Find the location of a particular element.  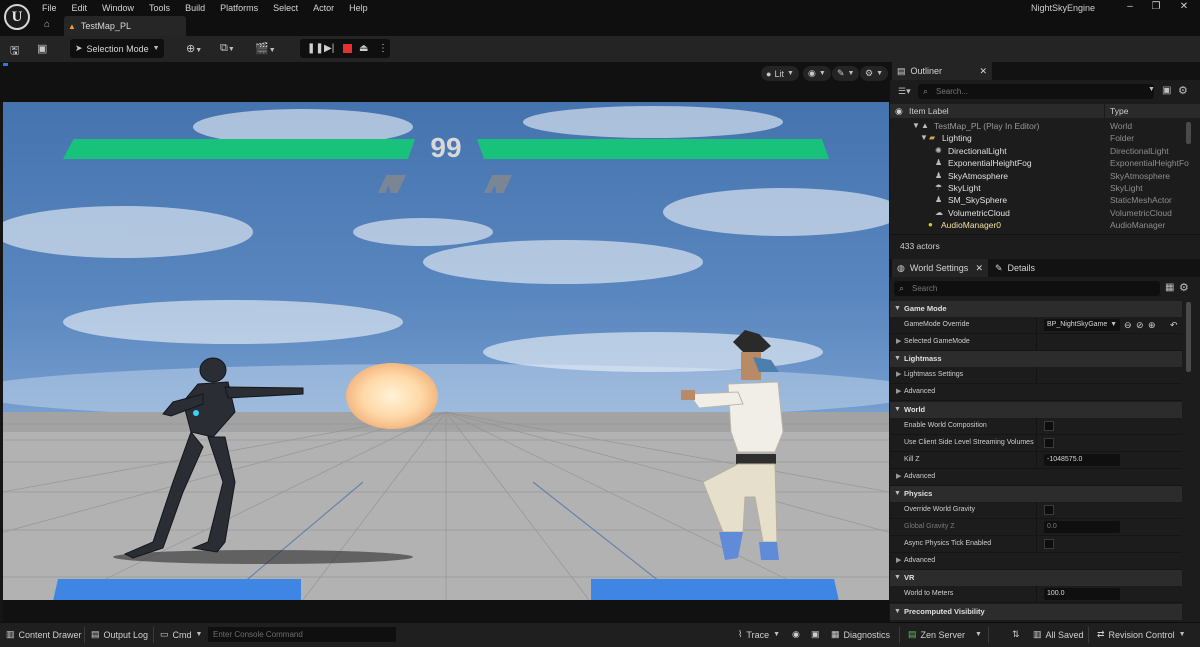

tree-row: ▼ ▲ TestMap_PL (Play In Editor) World is located at coordinates (1040, 126).